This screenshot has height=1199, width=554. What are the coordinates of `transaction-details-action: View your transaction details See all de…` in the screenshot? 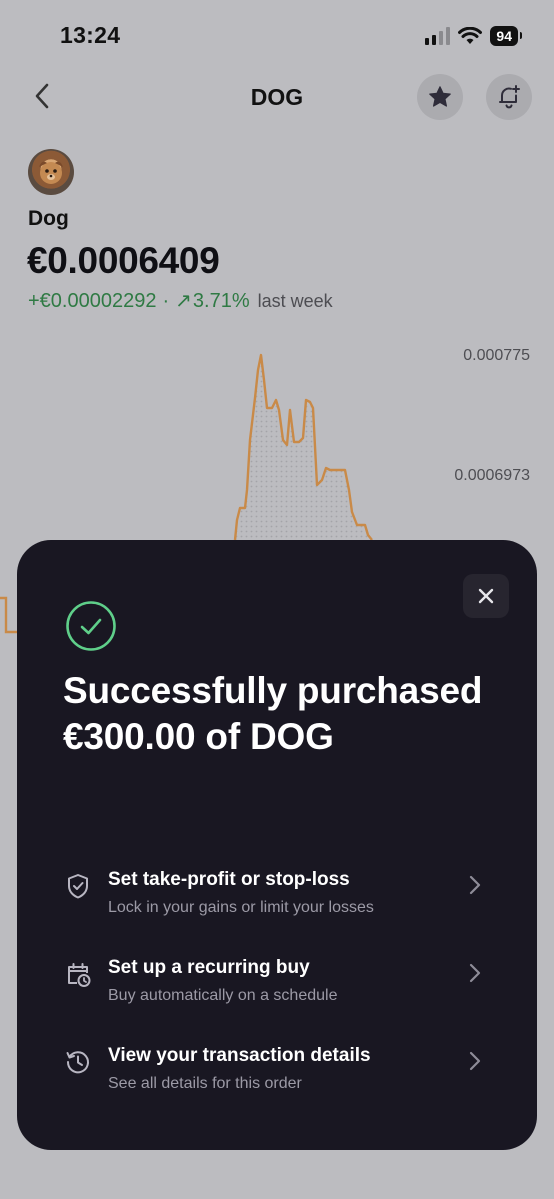 It's located at (277, 1080).